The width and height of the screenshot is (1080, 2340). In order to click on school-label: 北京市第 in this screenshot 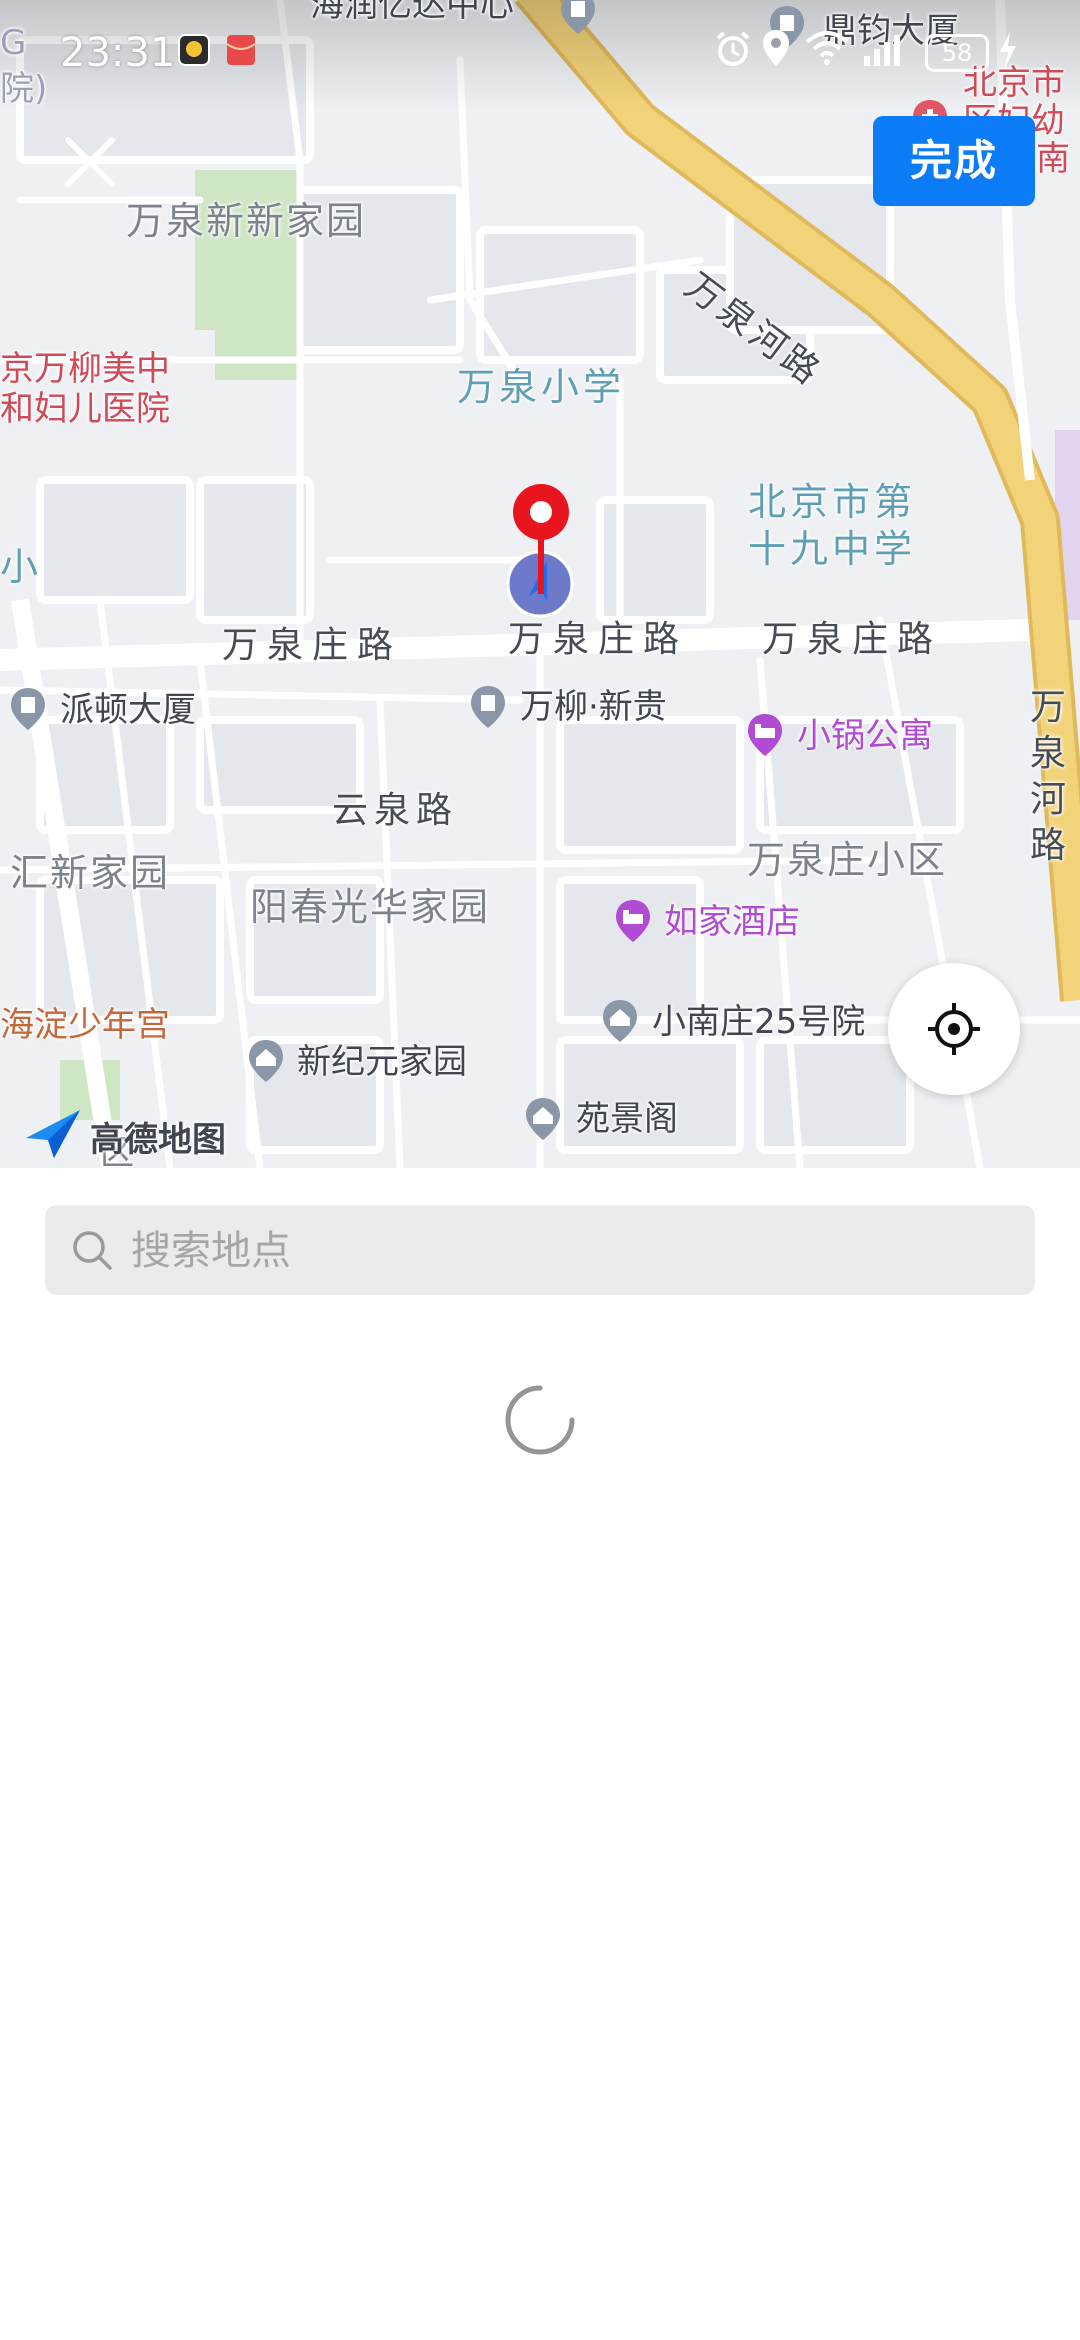, I will do `click(832, 502)`.